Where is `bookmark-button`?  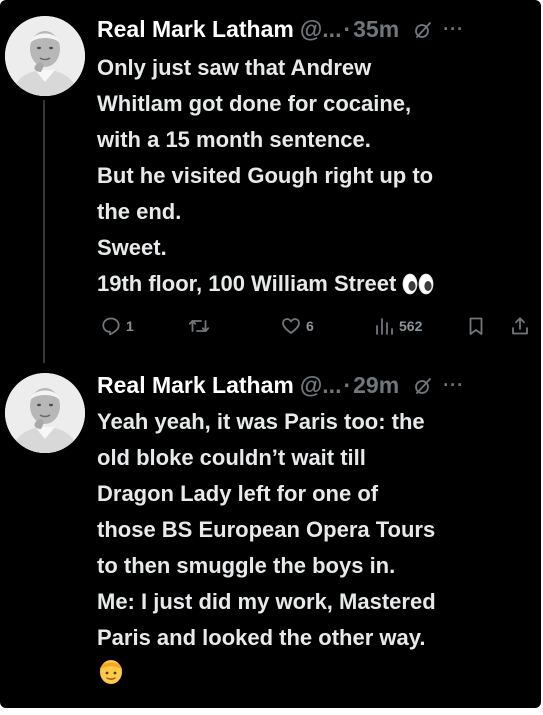
bookmark-button is located at coordinates (476, 326).